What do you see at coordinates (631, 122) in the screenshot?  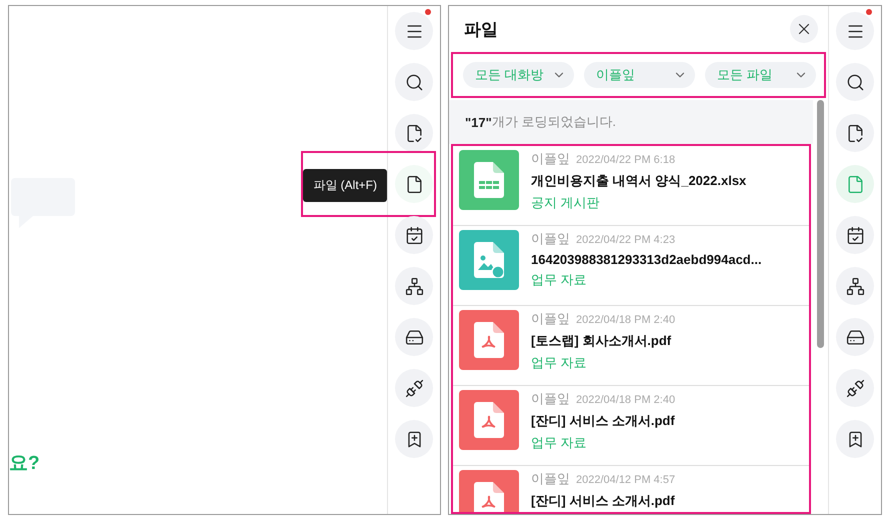 I see `loaded-count-text: "17"개가 로딩되었습니다.` at bounding box center [631, 122].